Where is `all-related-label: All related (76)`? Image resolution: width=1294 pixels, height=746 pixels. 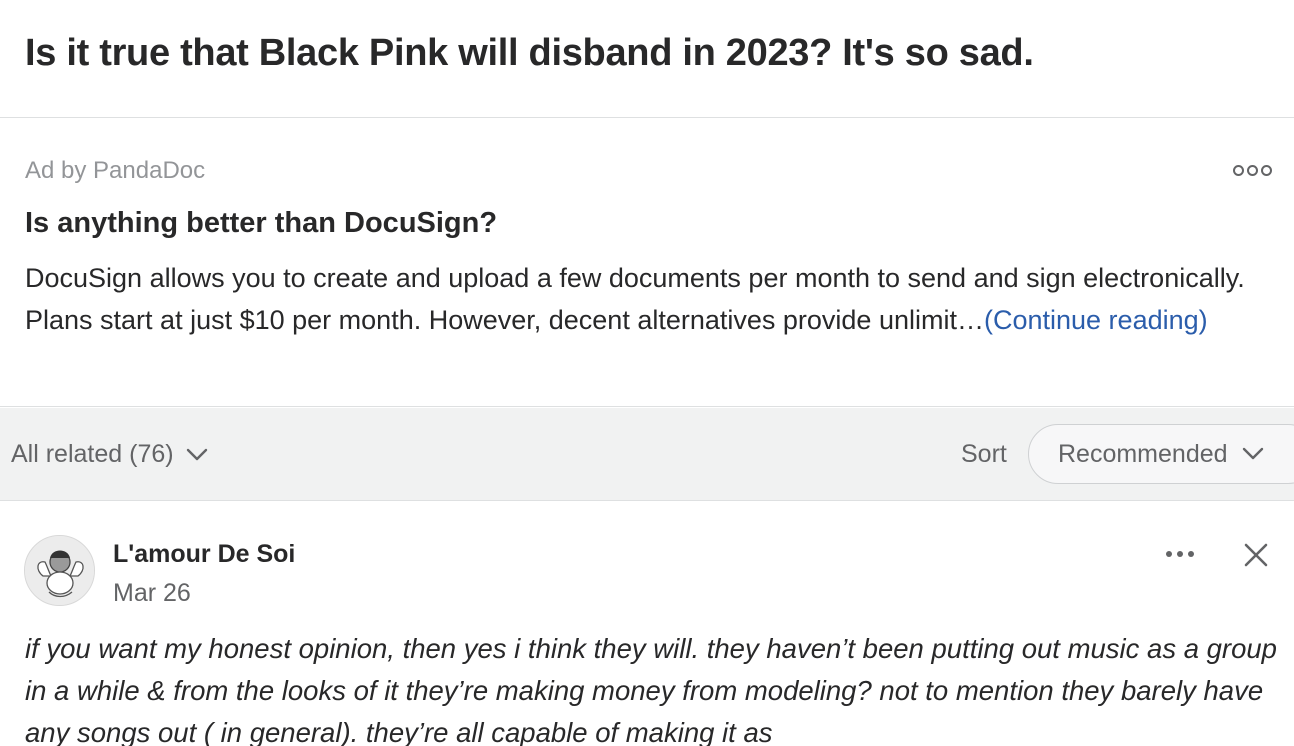 all-related-label: All related (76) is located at coordinates (92, 454).